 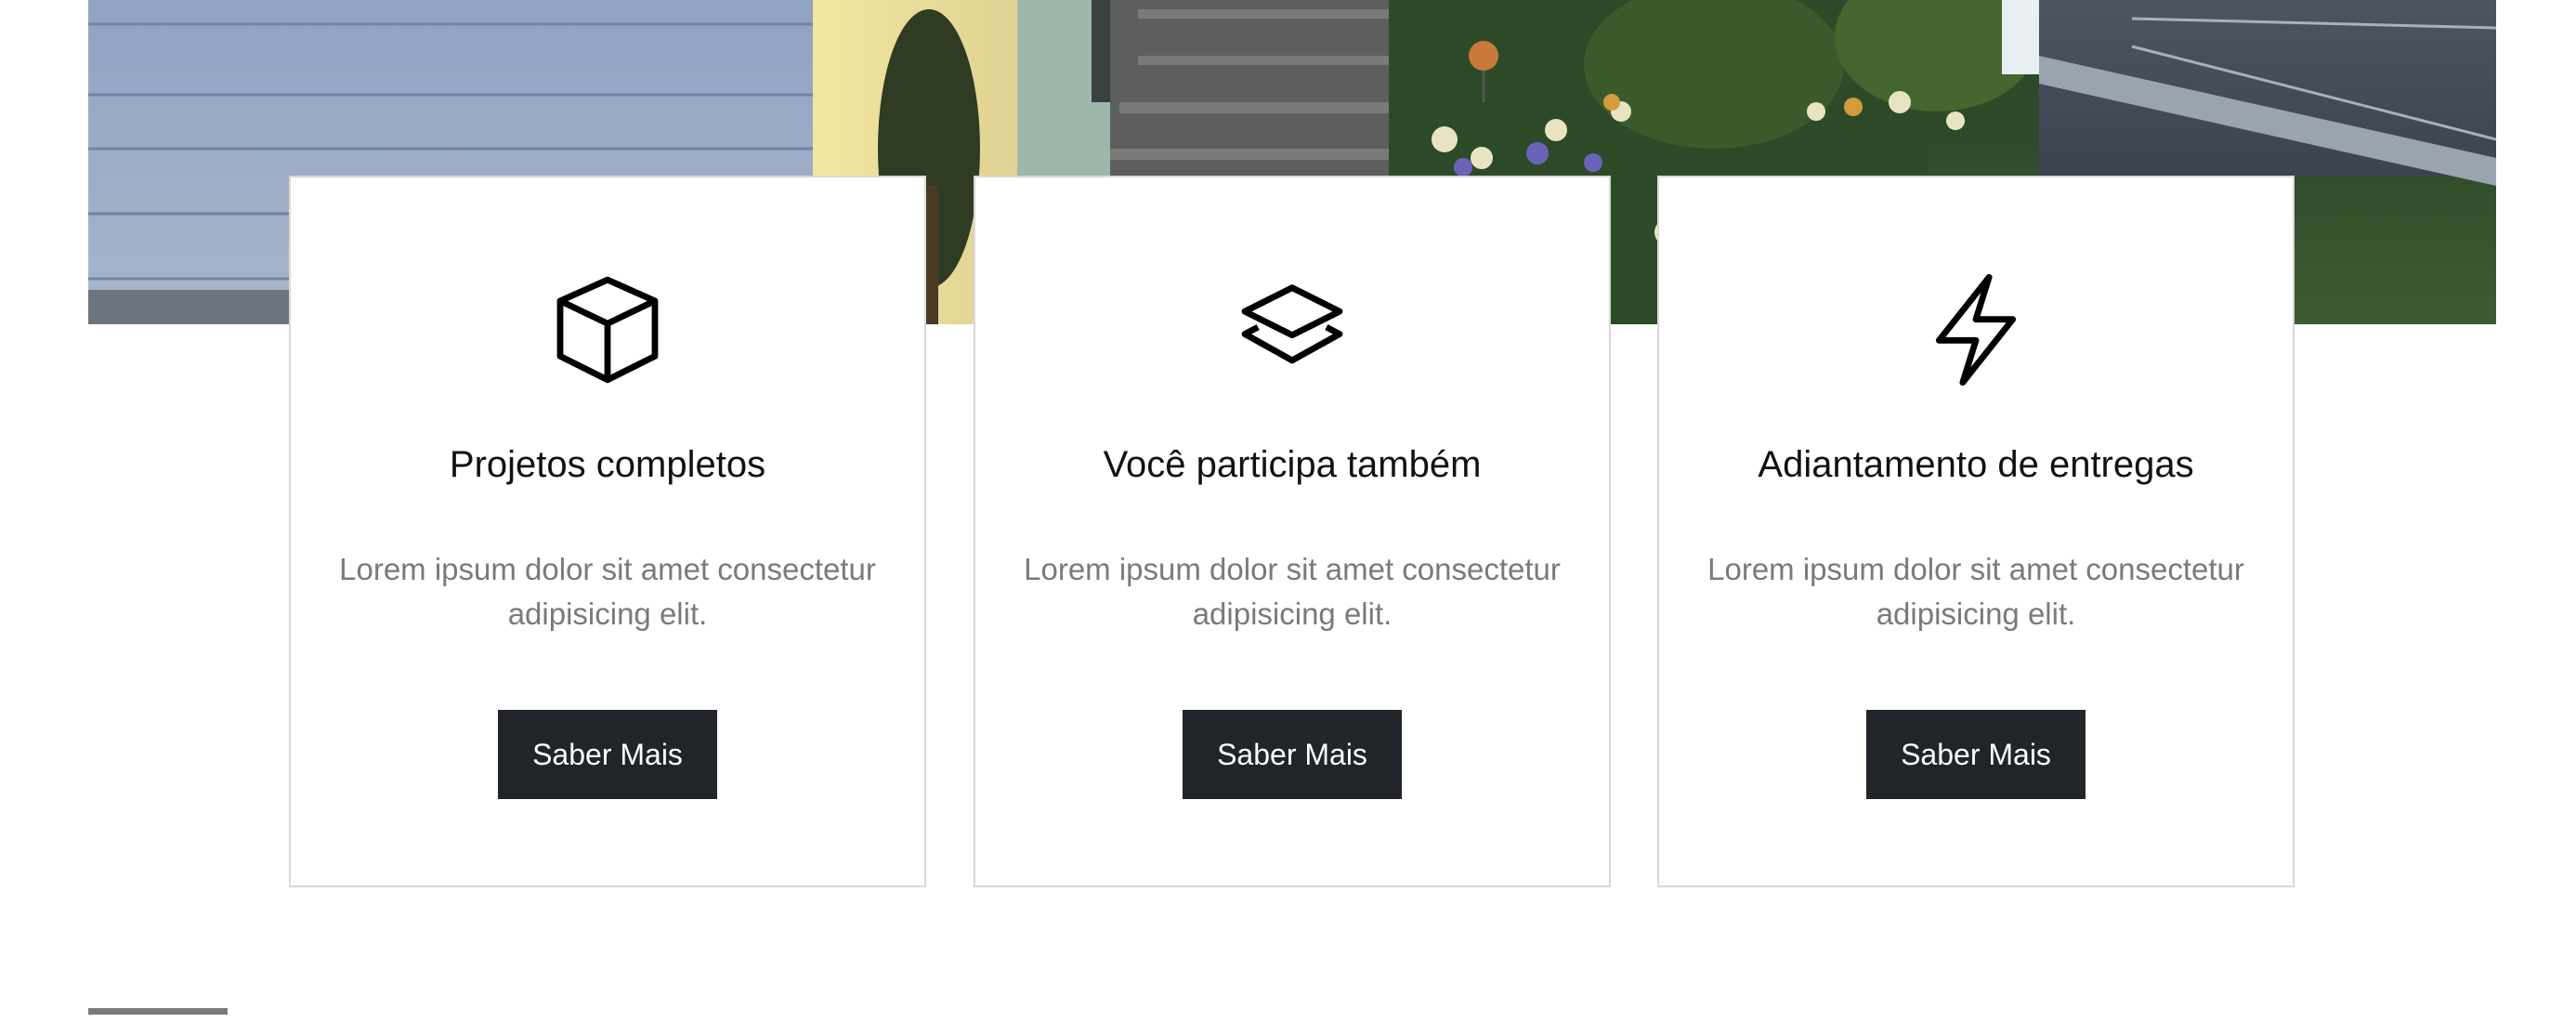 I want to click on layers-icon, so click(x=1292, y=330).